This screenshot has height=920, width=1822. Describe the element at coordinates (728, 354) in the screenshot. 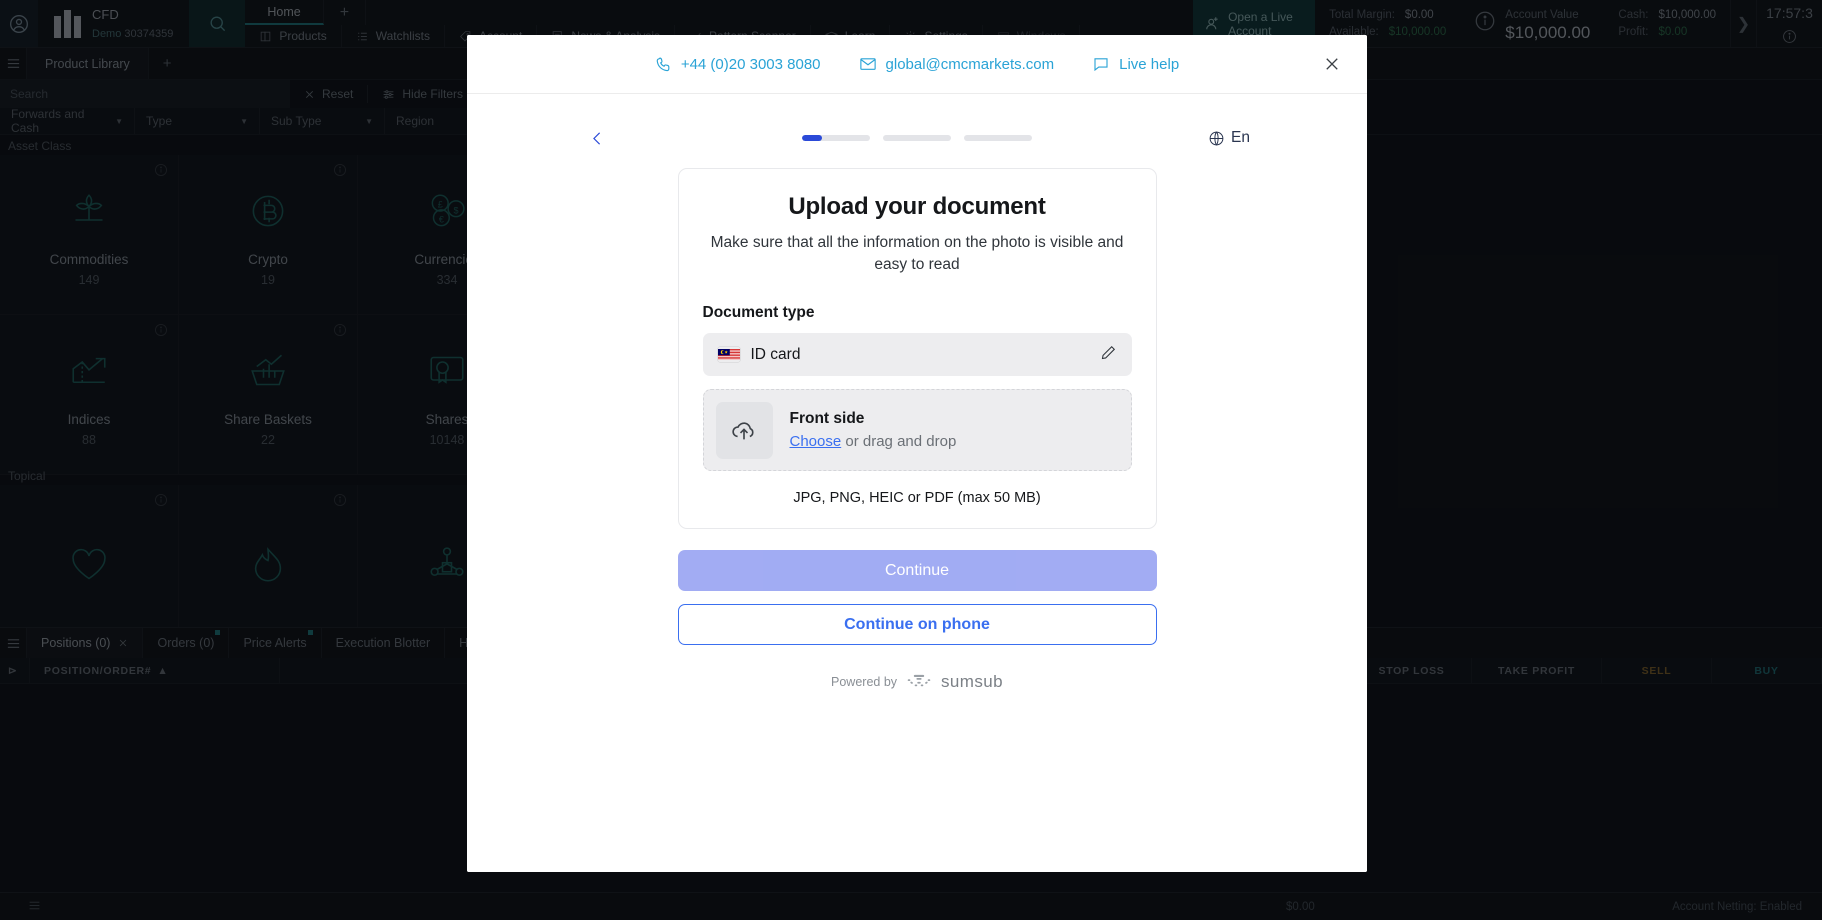

I see `malaysia-flag-icon` at that location.